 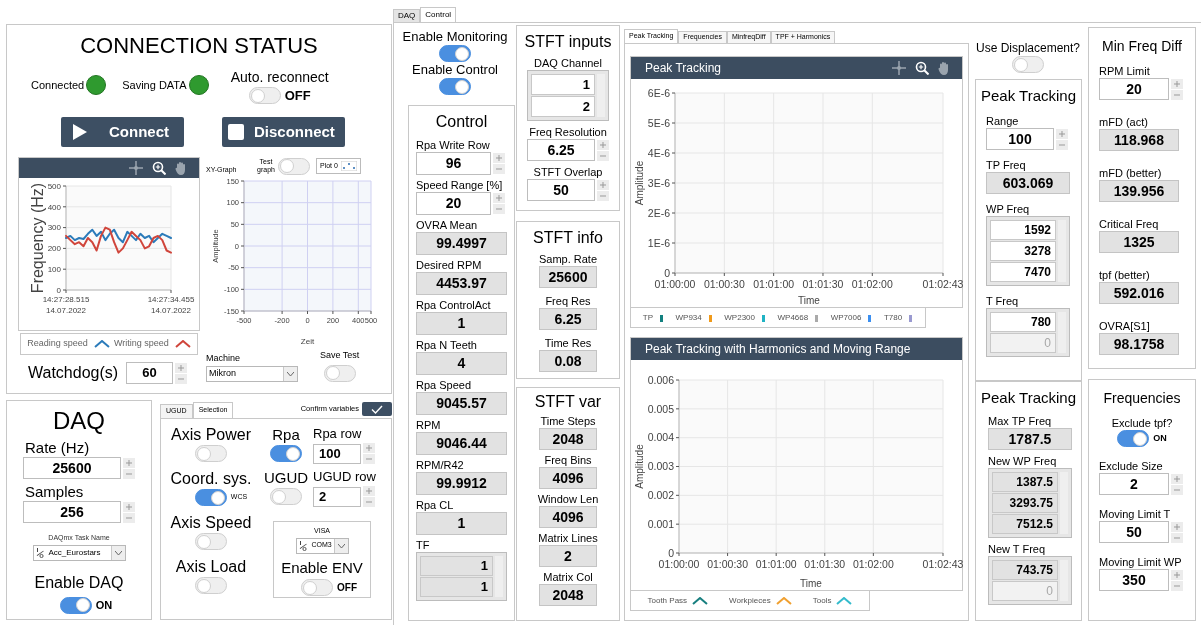 I want to click on array-cell: 2, so click(x=563, y=106).